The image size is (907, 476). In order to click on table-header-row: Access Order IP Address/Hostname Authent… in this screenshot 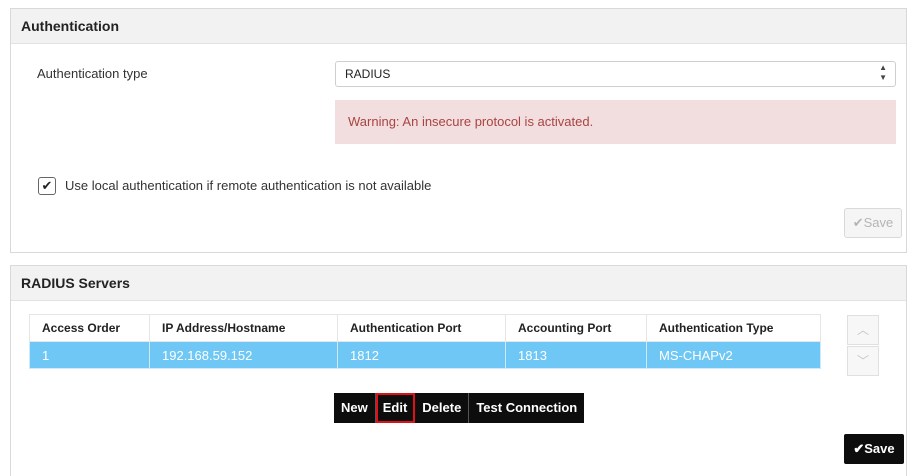, I will do `click(425, 328)`.